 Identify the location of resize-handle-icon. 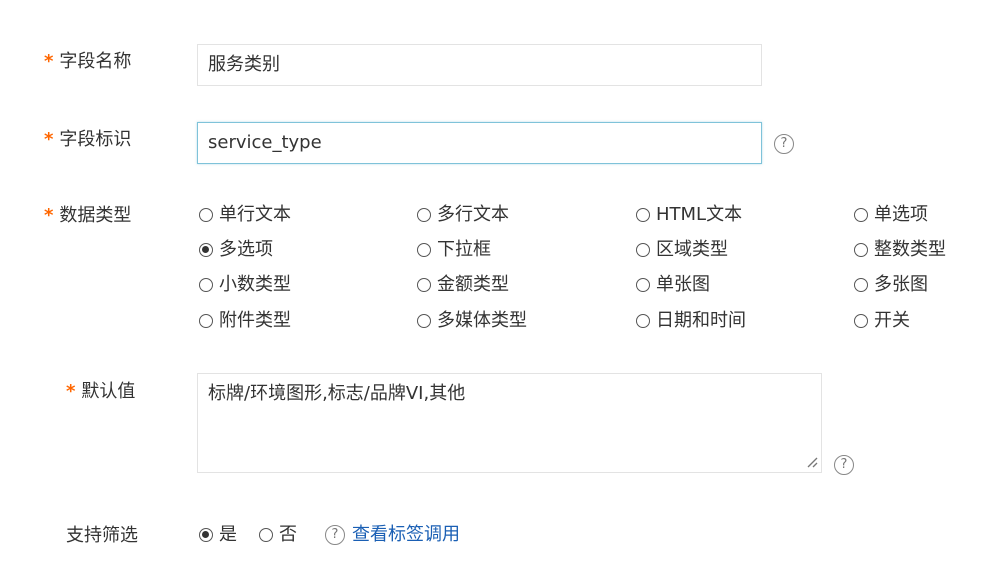
(812, 462).